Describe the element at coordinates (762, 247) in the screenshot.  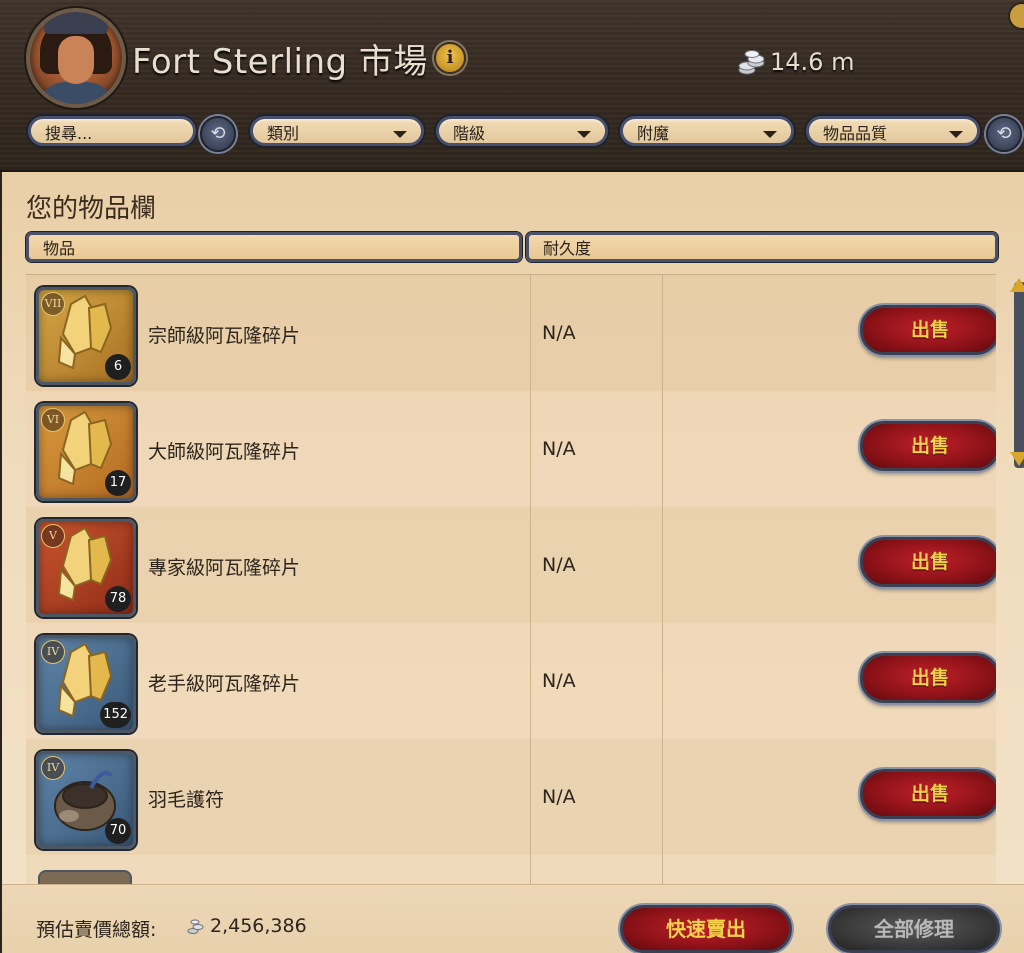
I see `column-header-durability: 耐久度` at that location.